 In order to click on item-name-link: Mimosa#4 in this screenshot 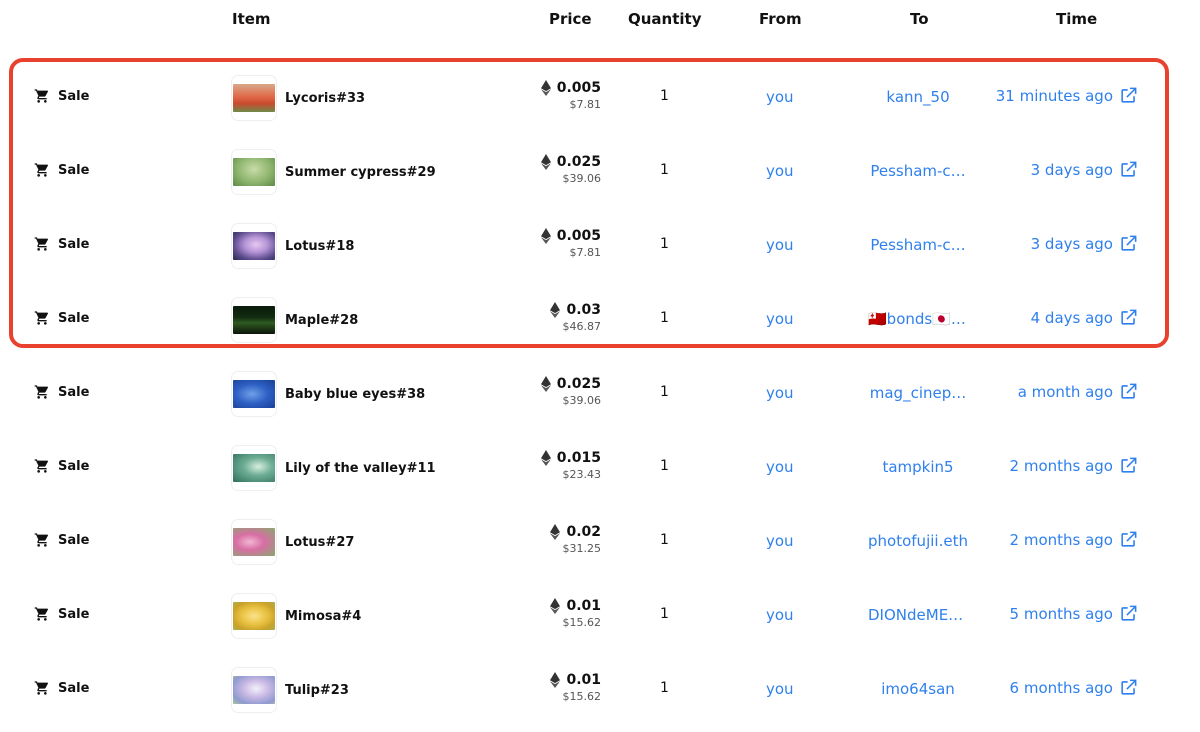, I will do `click(323, 616)`.